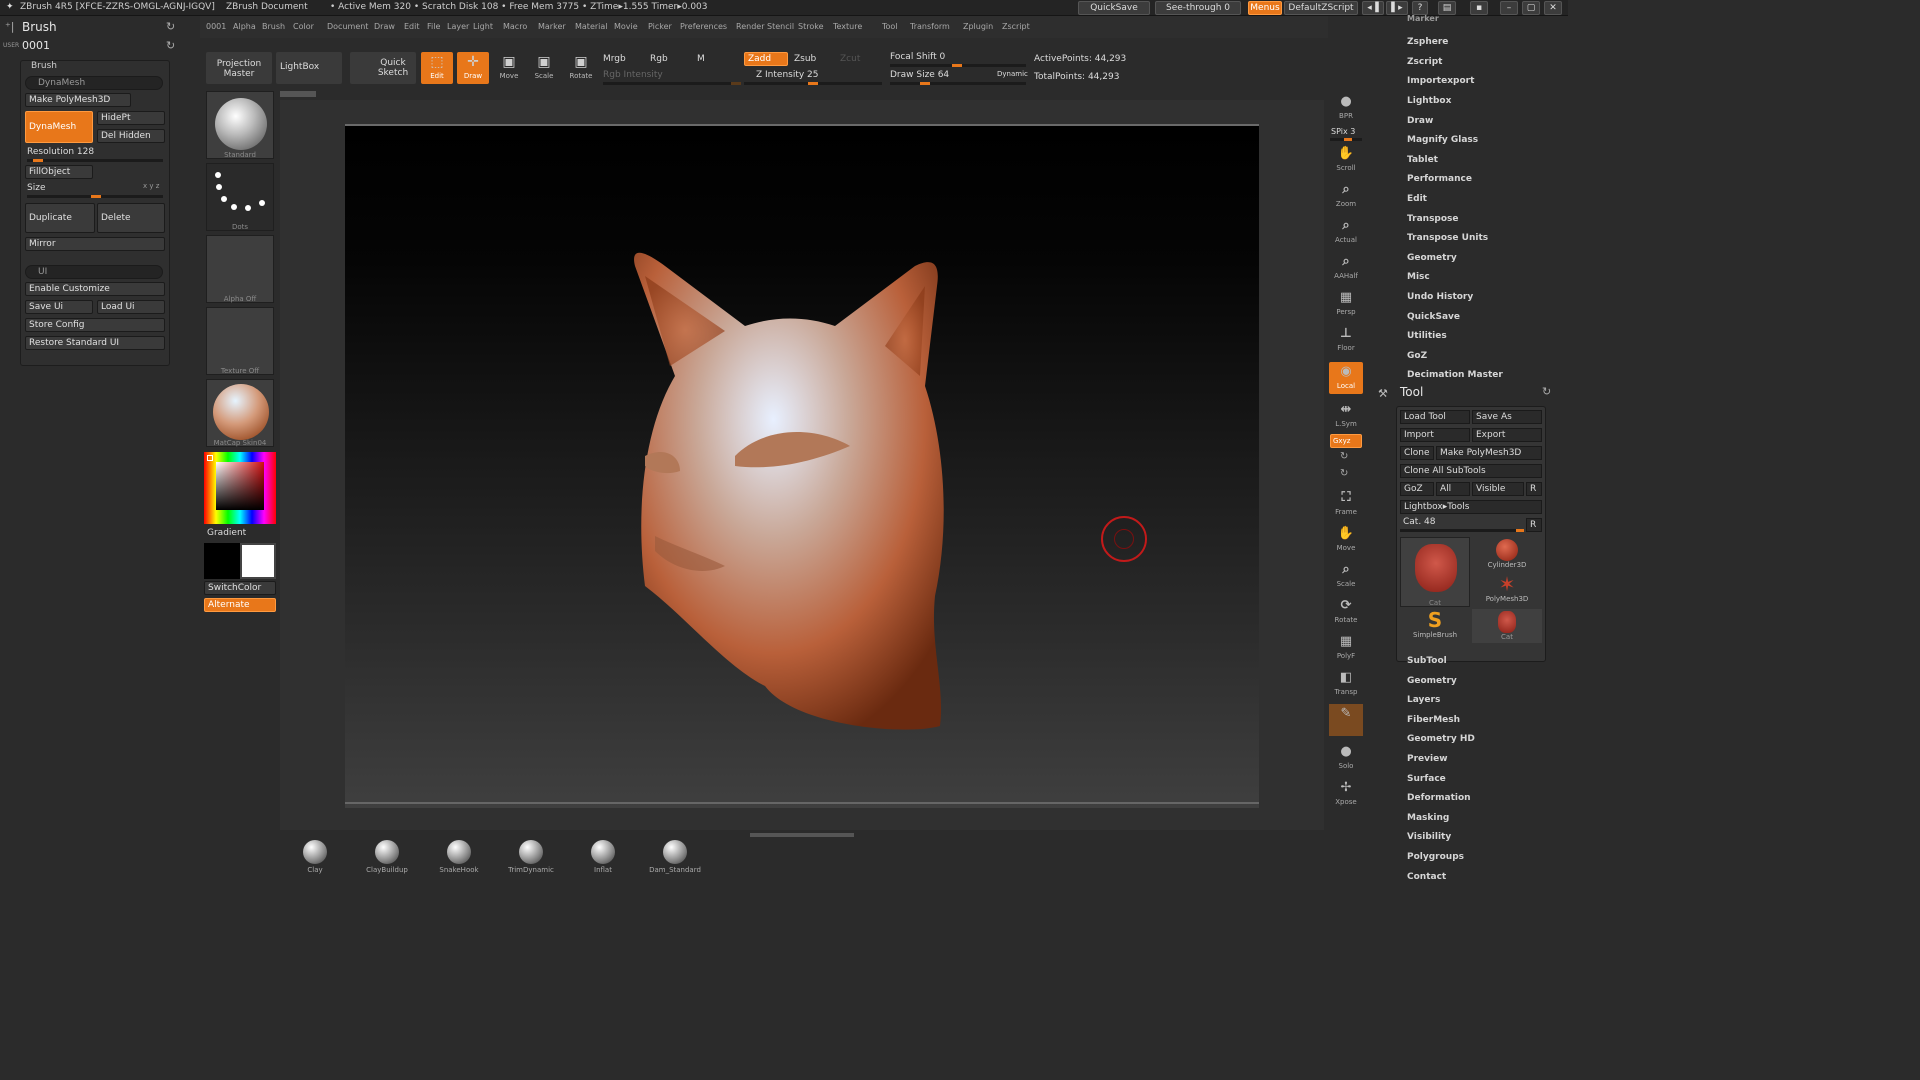  I want to click on move-view-button: ✋ Move, so click(1346, 540).